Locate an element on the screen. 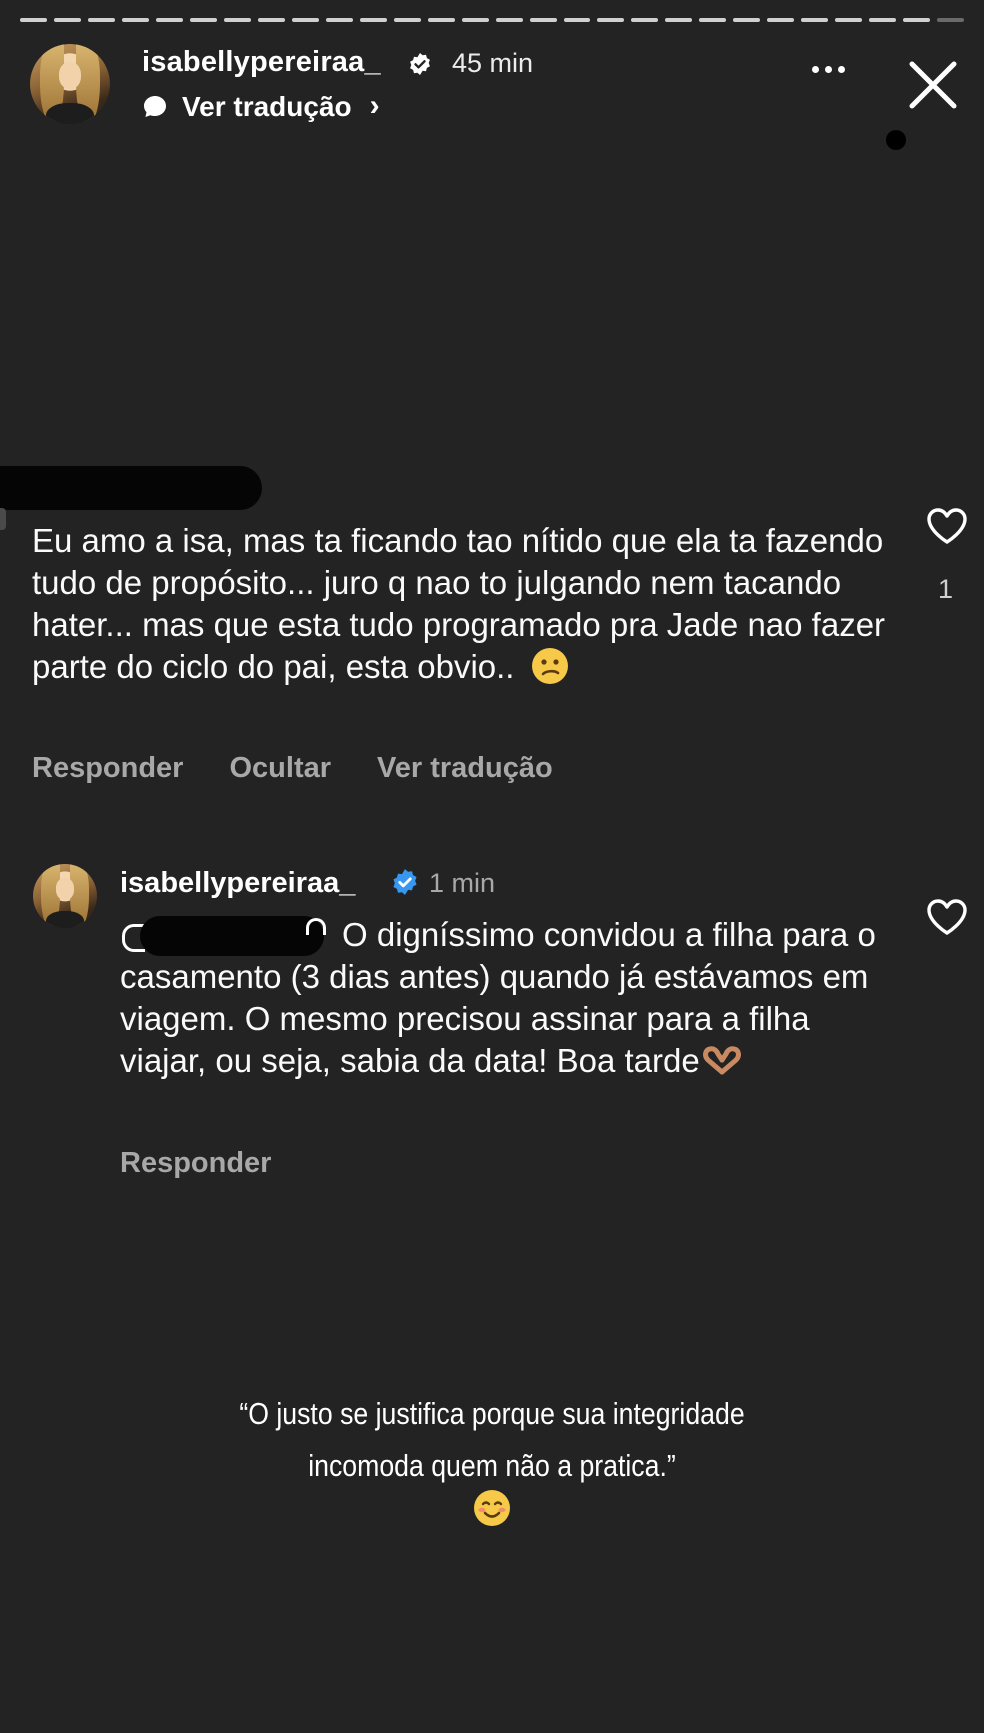  comment-actions: Responder Ocultar Ver tradução is located at coordinates (292, 768).